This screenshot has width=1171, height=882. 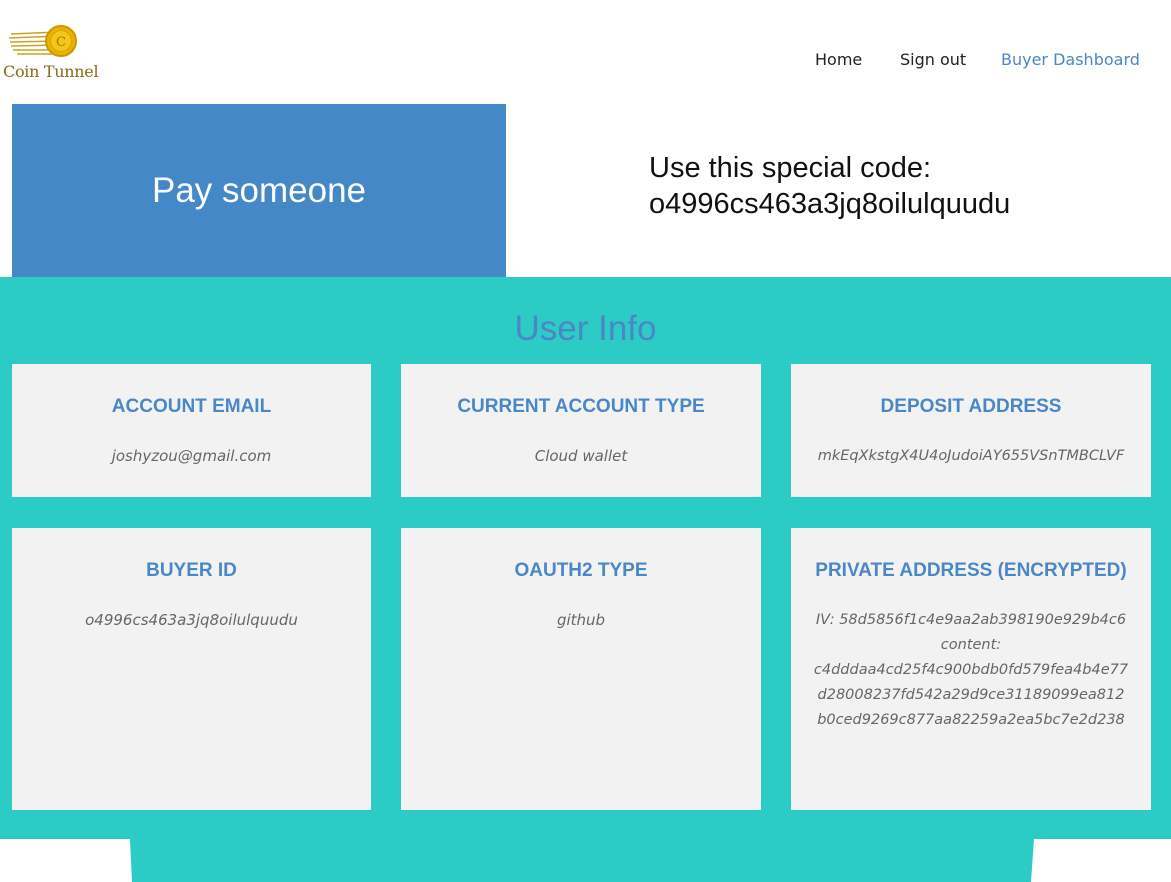 What do you see at coordinates (191, 456) in the screenshot?
I see `card-value: joshyzou@gmail.com` at bounding box center [191, 456].